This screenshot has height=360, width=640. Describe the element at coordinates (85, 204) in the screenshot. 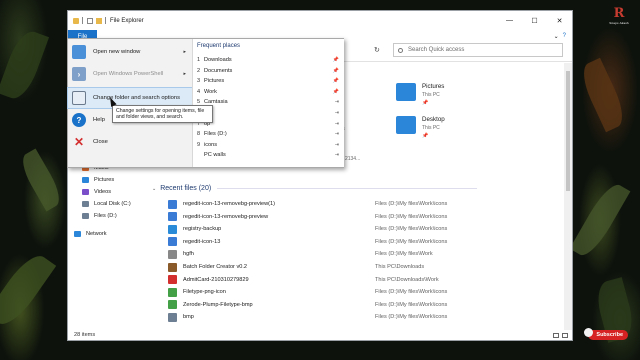

I see `drive-icon` at that location.